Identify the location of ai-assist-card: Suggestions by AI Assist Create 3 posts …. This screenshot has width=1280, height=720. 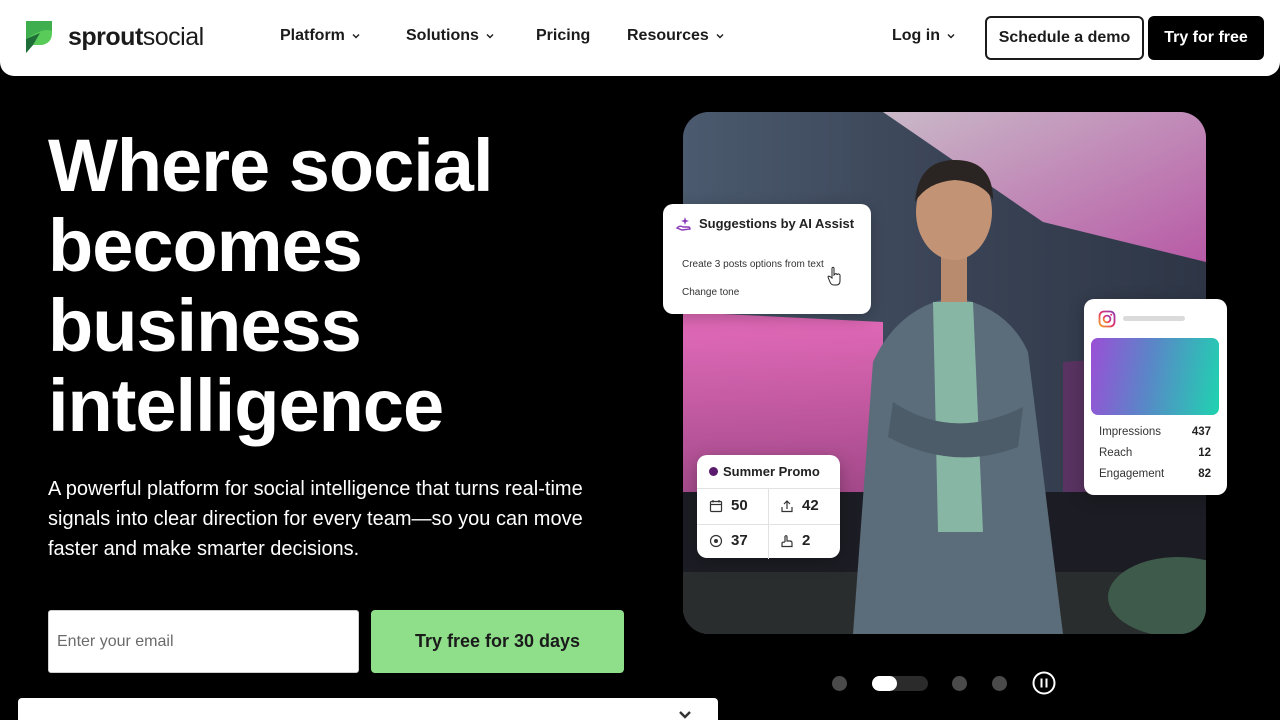
(767, 259).